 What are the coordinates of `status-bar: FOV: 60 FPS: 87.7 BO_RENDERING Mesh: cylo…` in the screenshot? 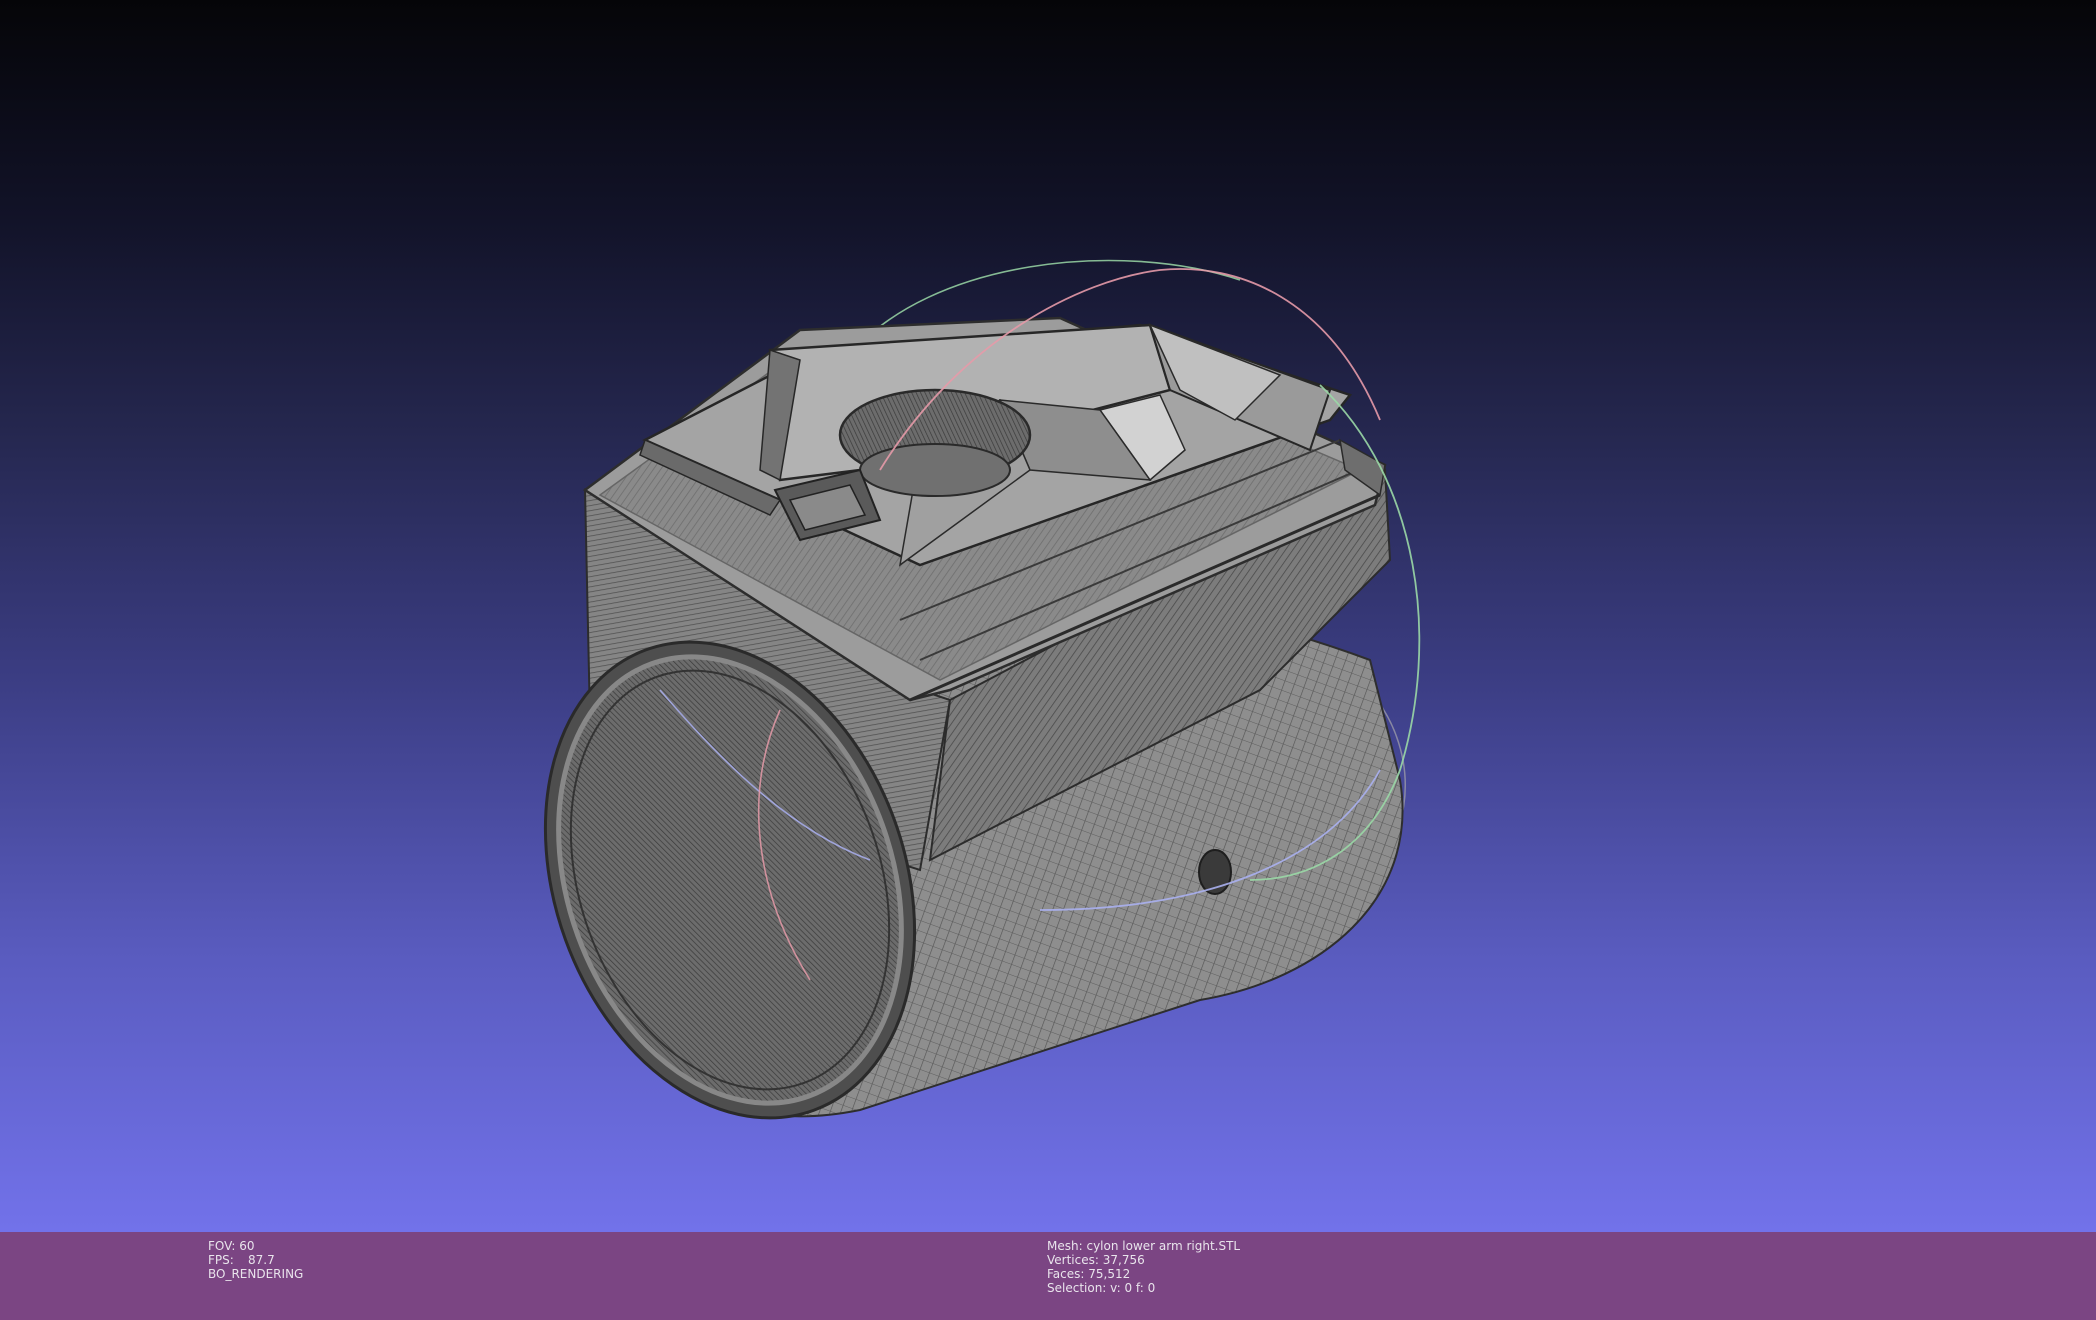 It's located at (1048, 1276).